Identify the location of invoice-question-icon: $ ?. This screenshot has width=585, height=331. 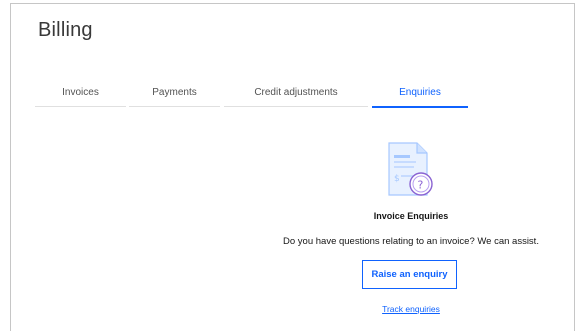
(410, 171).